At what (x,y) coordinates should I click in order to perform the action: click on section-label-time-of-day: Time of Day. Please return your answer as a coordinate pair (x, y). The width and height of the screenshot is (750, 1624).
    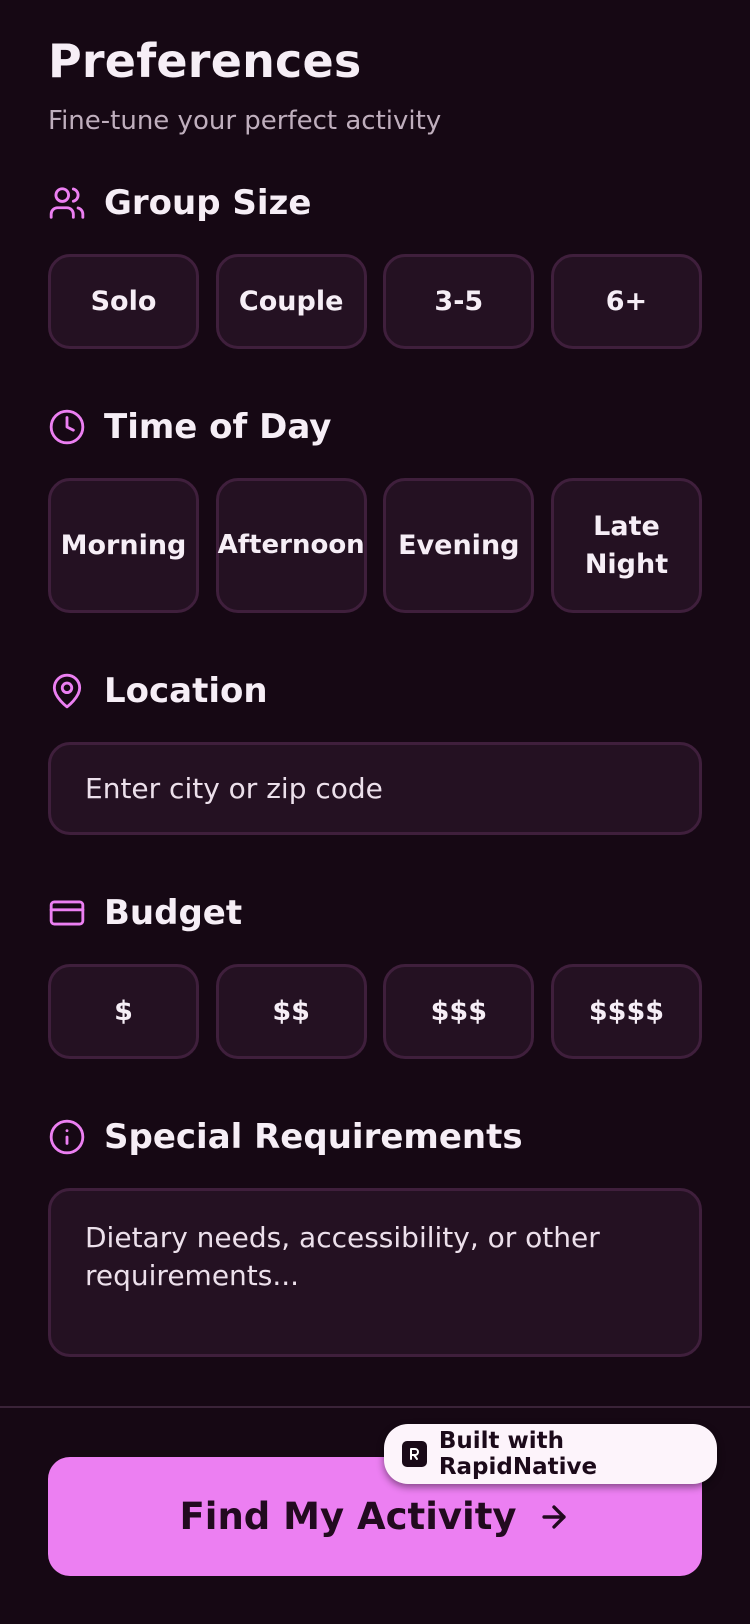
    Looking at the image, I should click on (218, 427).